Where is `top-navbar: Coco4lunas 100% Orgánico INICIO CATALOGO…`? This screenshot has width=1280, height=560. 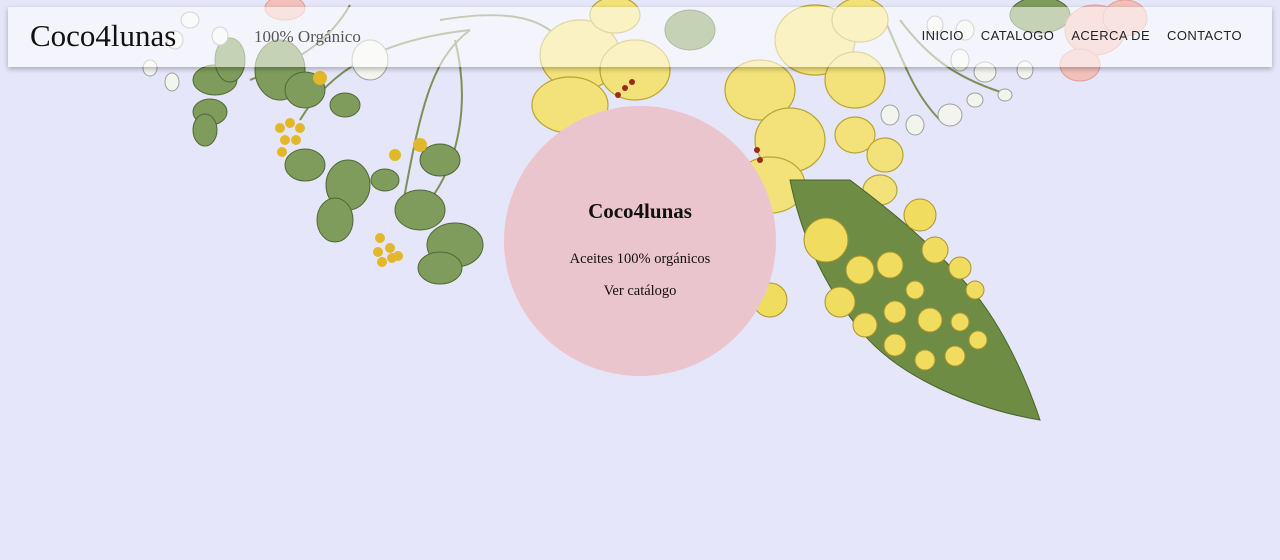 top-navbar: Coco4lunas 100% Orgánico INICIO CATALOGO… is located at coordinates (640, 37).